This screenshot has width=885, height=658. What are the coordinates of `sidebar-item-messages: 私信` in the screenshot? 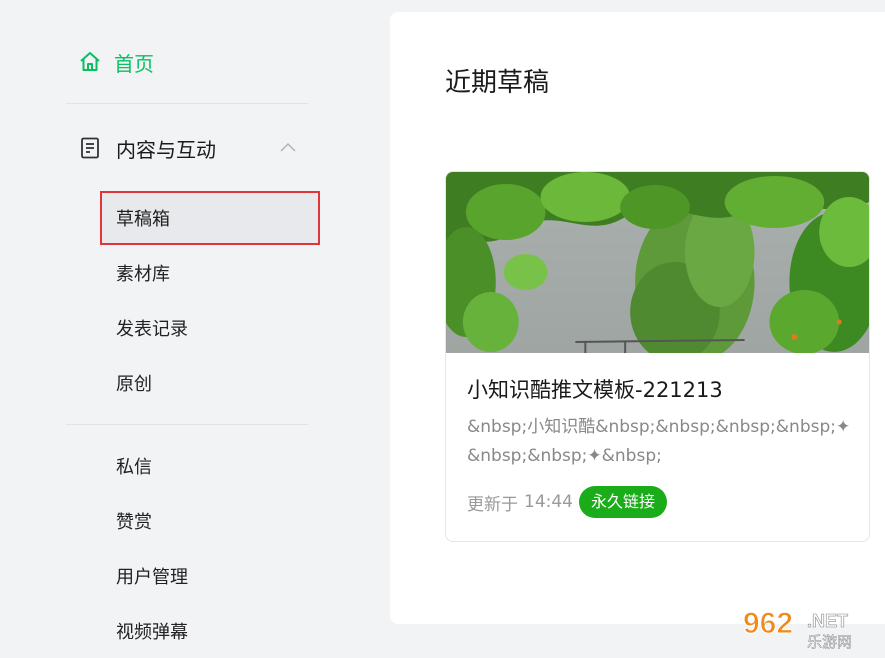 It's located at (210, 466).